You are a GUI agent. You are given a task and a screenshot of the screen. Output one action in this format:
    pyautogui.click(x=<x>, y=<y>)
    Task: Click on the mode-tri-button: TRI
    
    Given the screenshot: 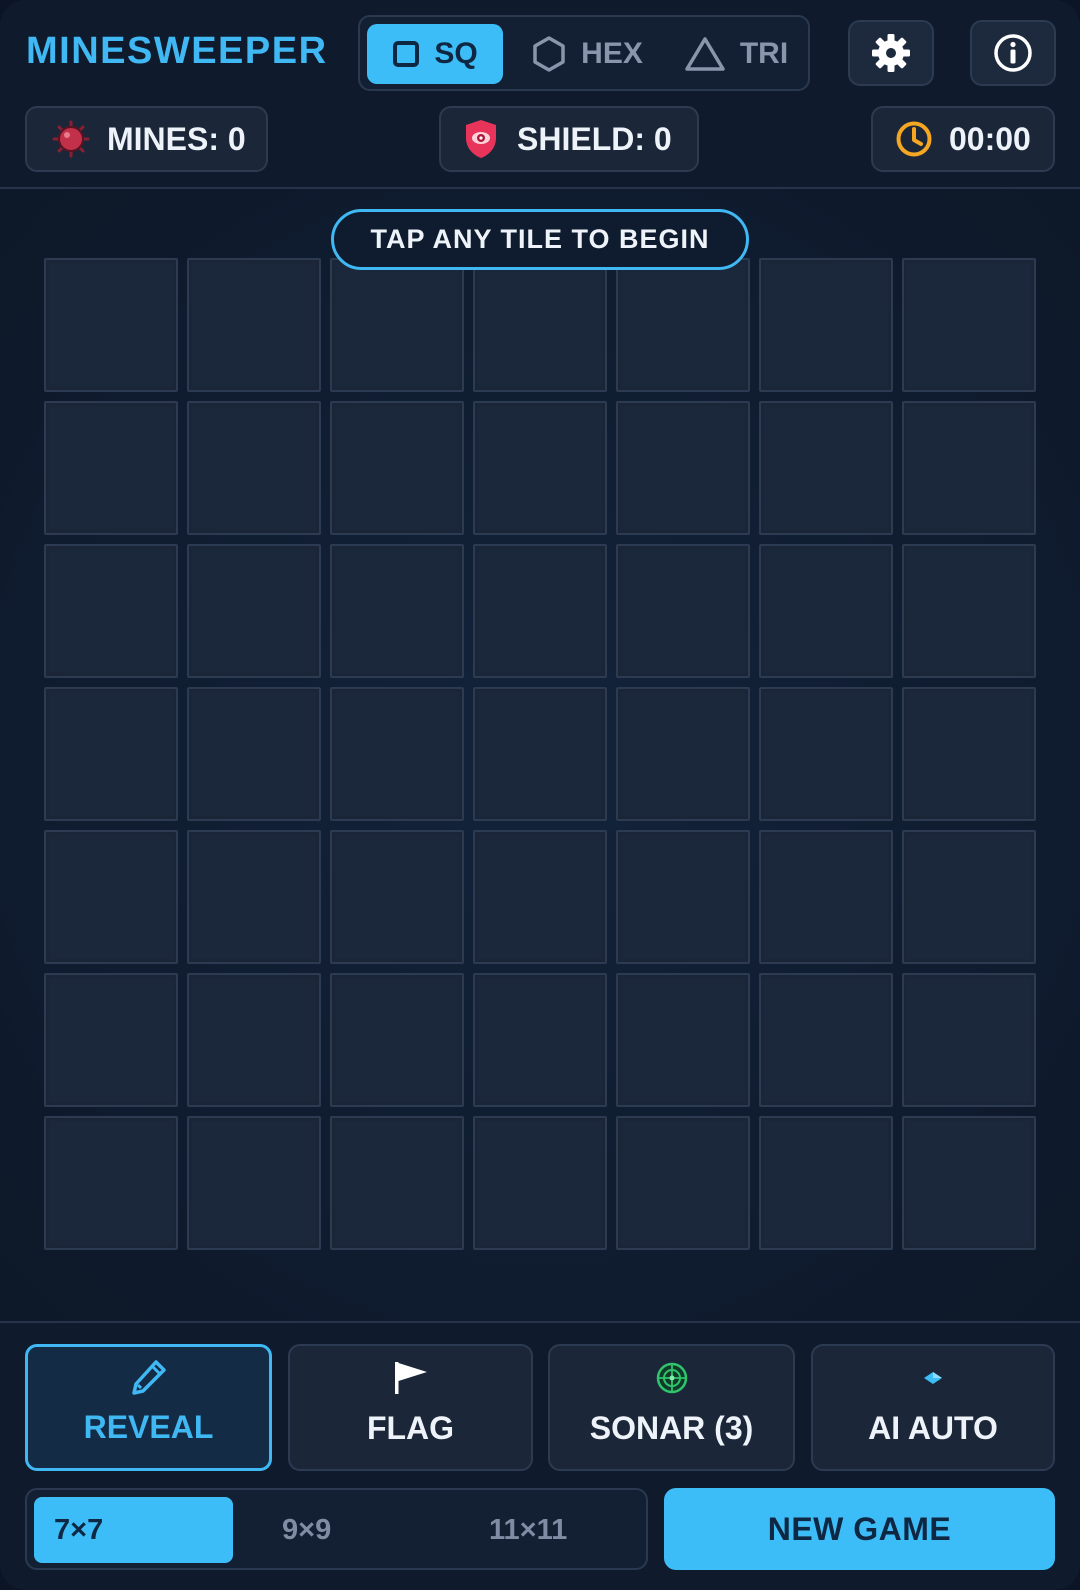 What is the action you would take?
    pyautogui.click(x=736, y=54)
    